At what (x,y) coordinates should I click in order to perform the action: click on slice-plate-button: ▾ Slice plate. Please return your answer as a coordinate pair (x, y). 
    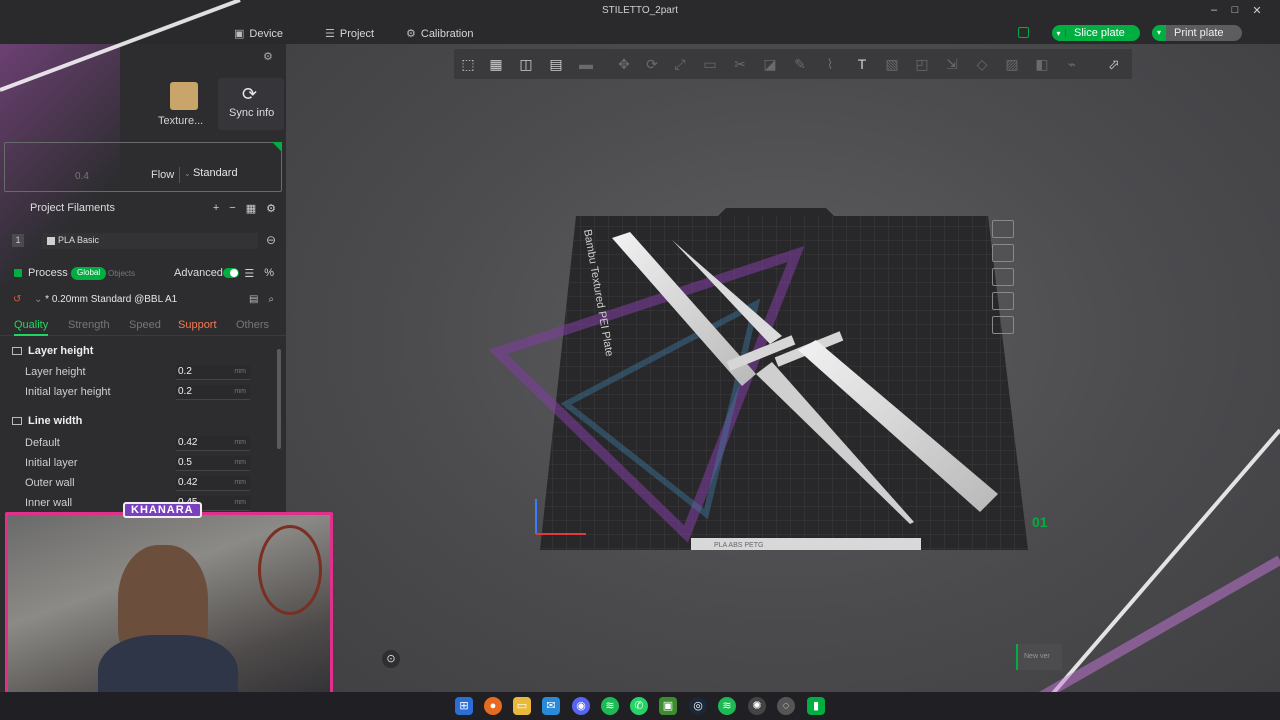
    Looking at the image, I should click on (1096, 33).